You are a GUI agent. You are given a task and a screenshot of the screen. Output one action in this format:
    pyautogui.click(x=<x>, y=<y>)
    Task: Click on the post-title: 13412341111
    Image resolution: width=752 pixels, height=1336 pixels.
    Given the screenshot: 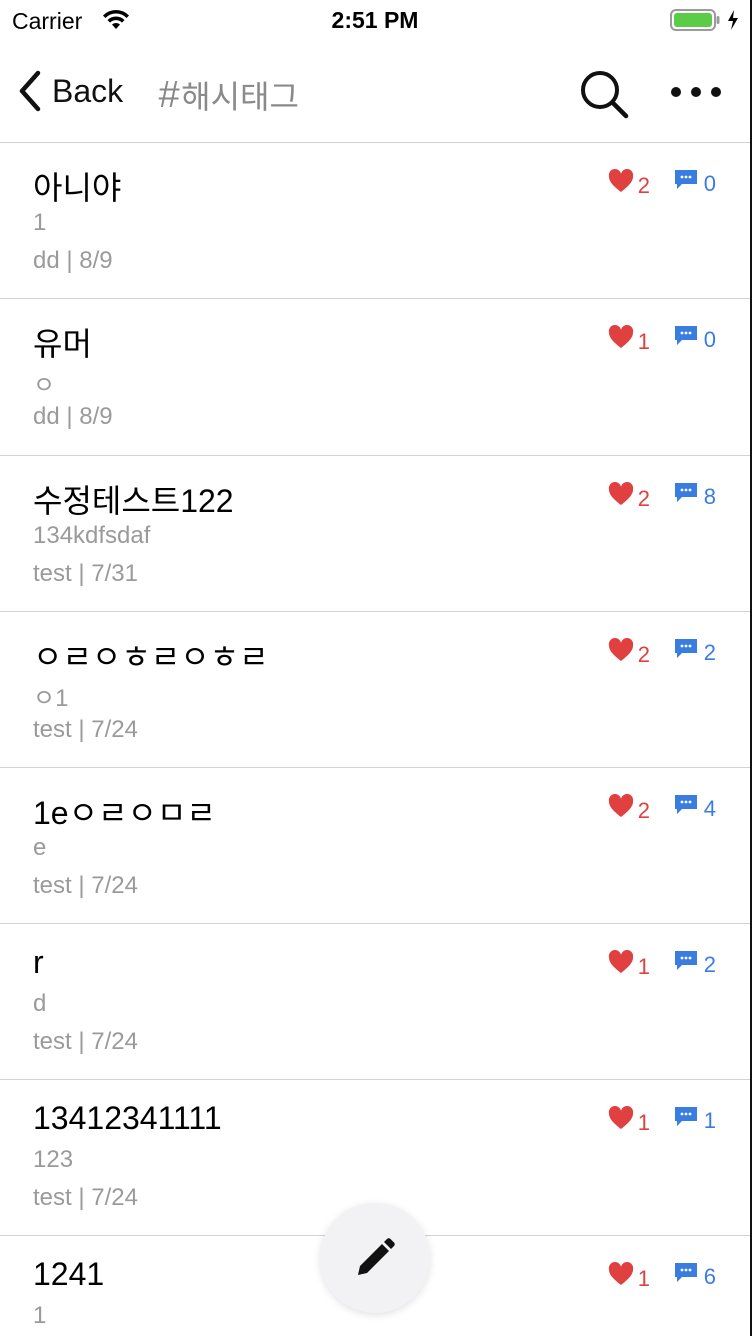 What is the action you would take?
    pyautogui.click(x=127, y=1118)
    